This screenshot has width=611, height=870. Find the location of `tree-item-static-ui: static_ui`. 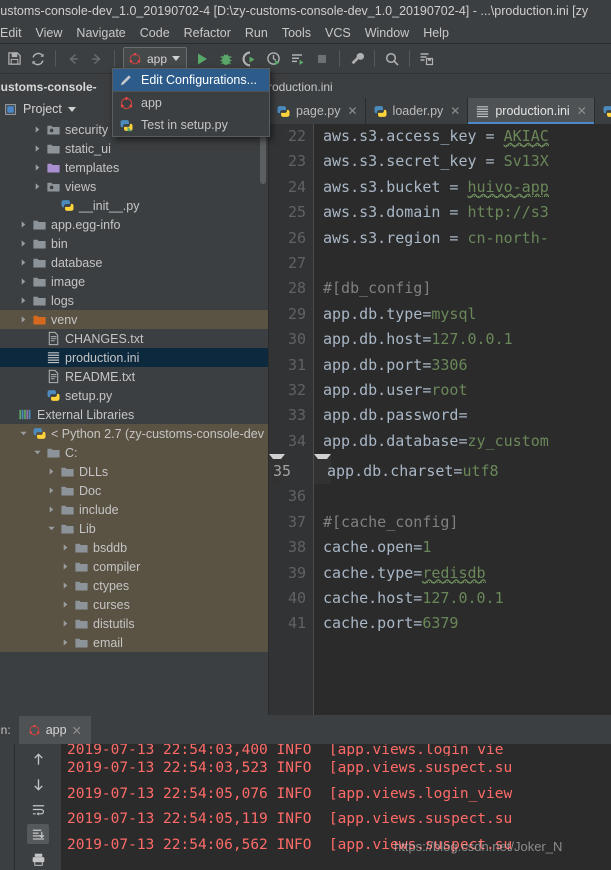

tree-item-static-ui: static_ui is located at coordinates (134, 148).